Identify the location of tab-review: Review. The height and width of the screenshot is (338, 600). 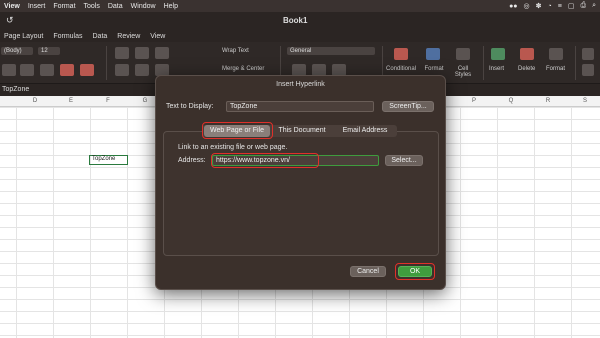
(128, 36).